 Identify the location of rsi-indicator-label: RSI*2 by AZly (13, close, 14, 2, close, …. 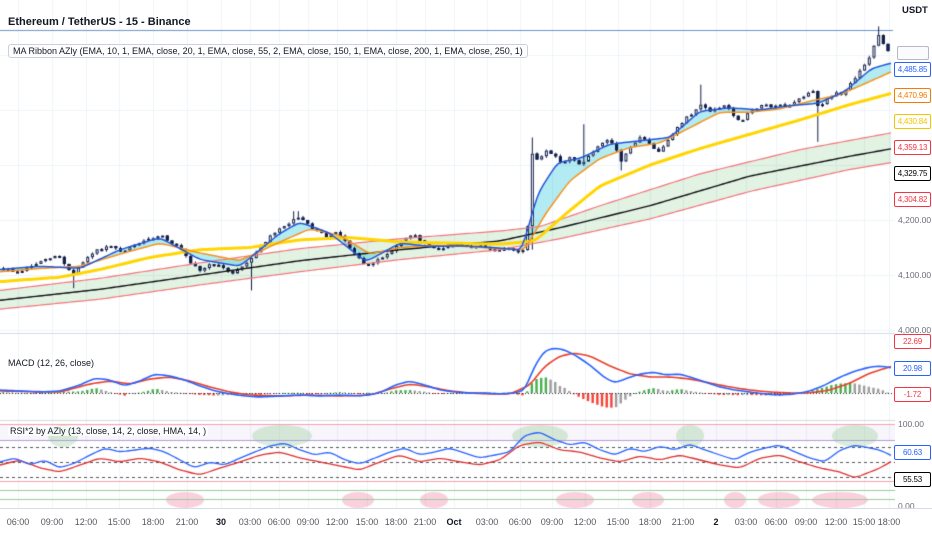
(108, 431).